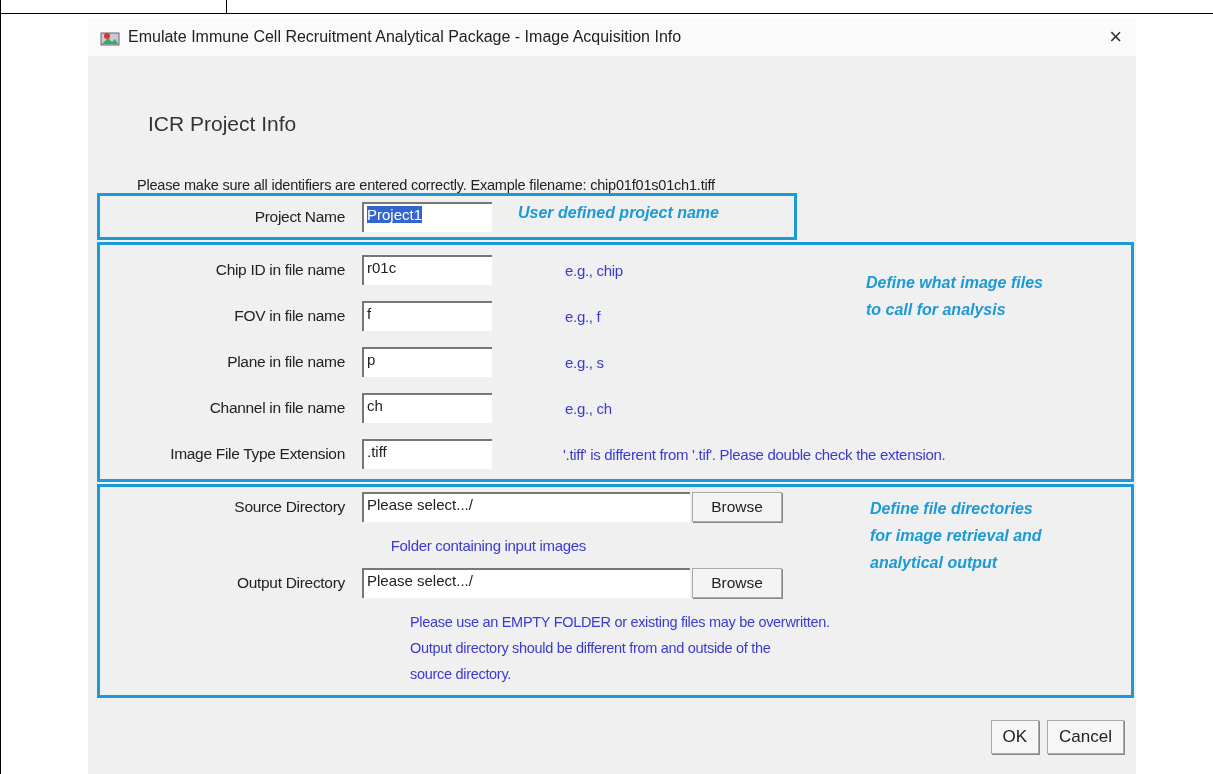  What do you see at coordinates (289, 316) in the screenshot?
I see `field-label: FOV in file name` at bounding box center [289, 316].